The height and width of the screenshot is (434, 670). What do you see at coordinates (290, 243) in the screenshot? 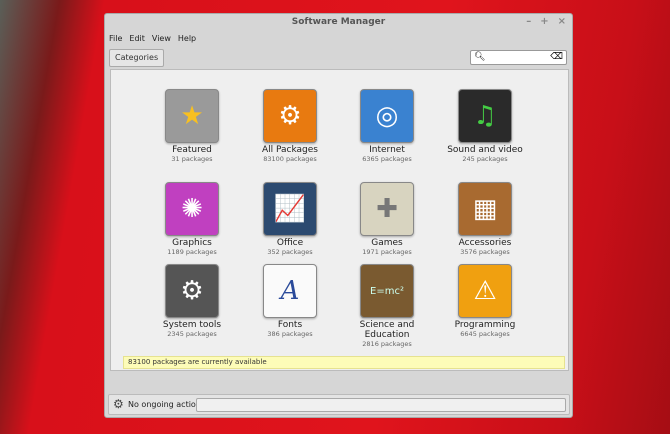
I see `category-label: Office` at bounding box center [290, 243].